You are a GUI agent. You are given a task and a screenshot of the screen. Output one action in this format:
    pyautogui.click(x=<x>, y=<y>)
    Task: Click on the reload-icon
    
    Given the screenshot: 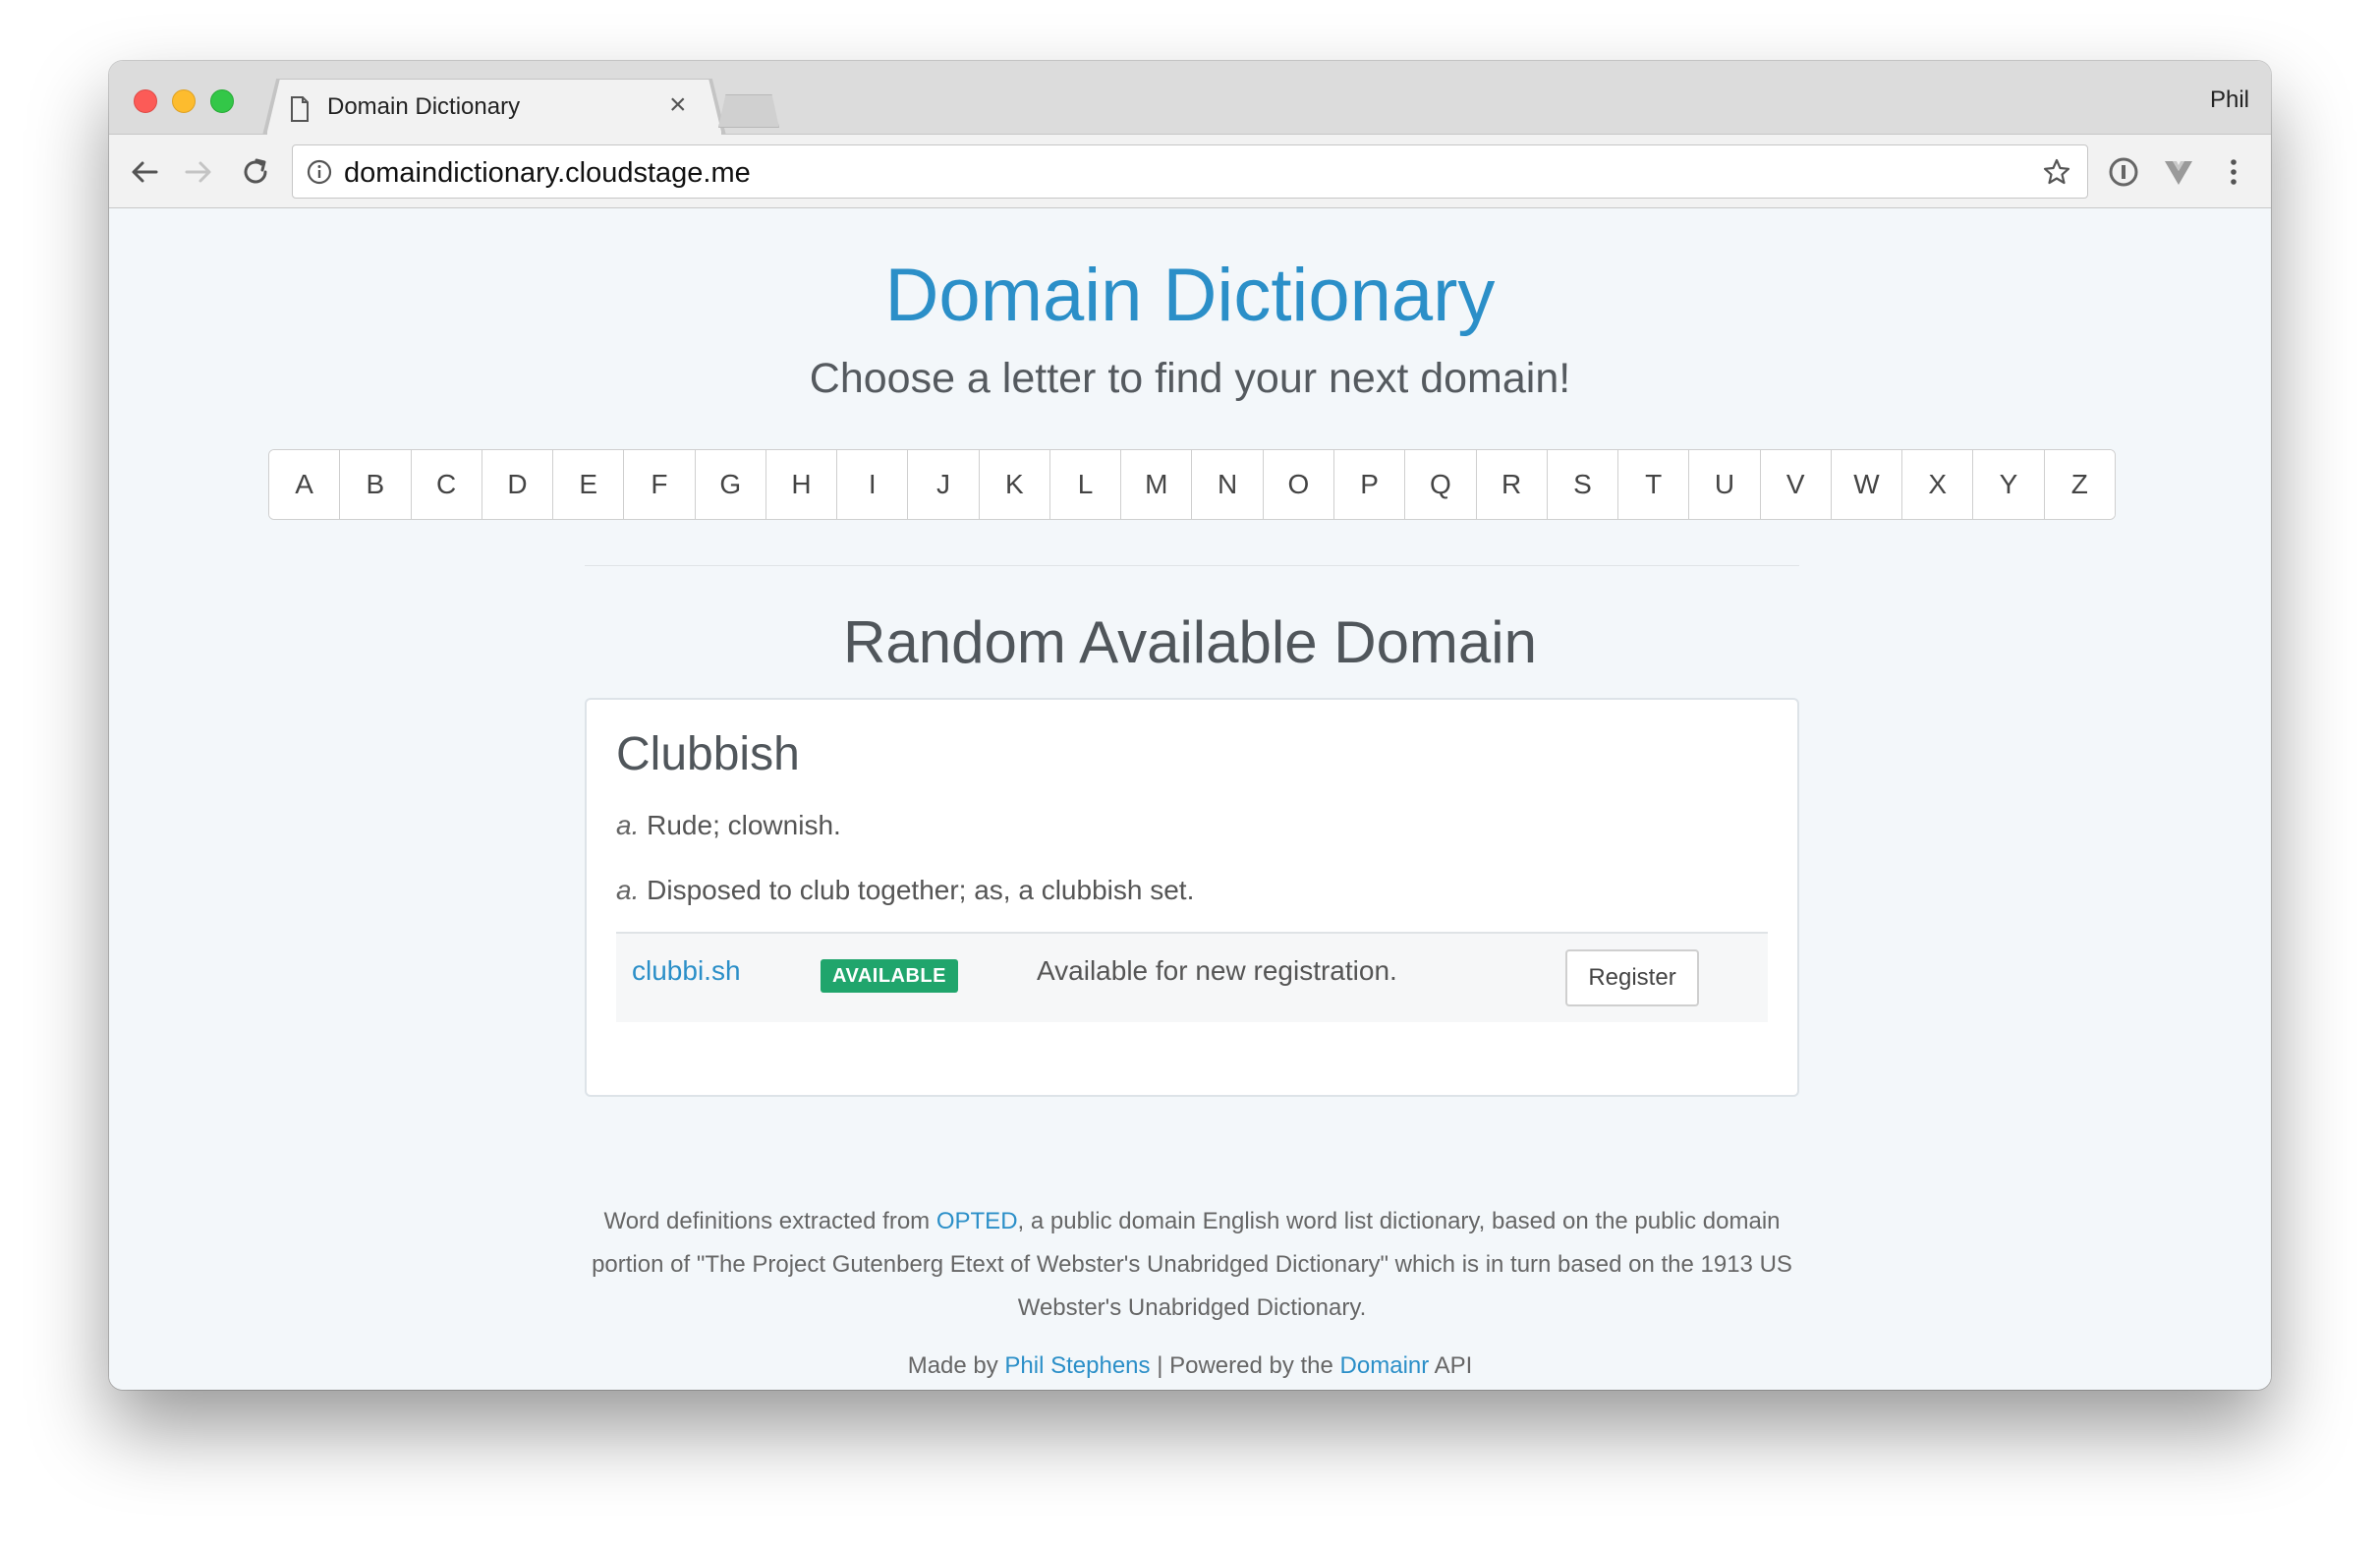 What is the action you would take?
    pyautogui.click(x=255, y=172)
    